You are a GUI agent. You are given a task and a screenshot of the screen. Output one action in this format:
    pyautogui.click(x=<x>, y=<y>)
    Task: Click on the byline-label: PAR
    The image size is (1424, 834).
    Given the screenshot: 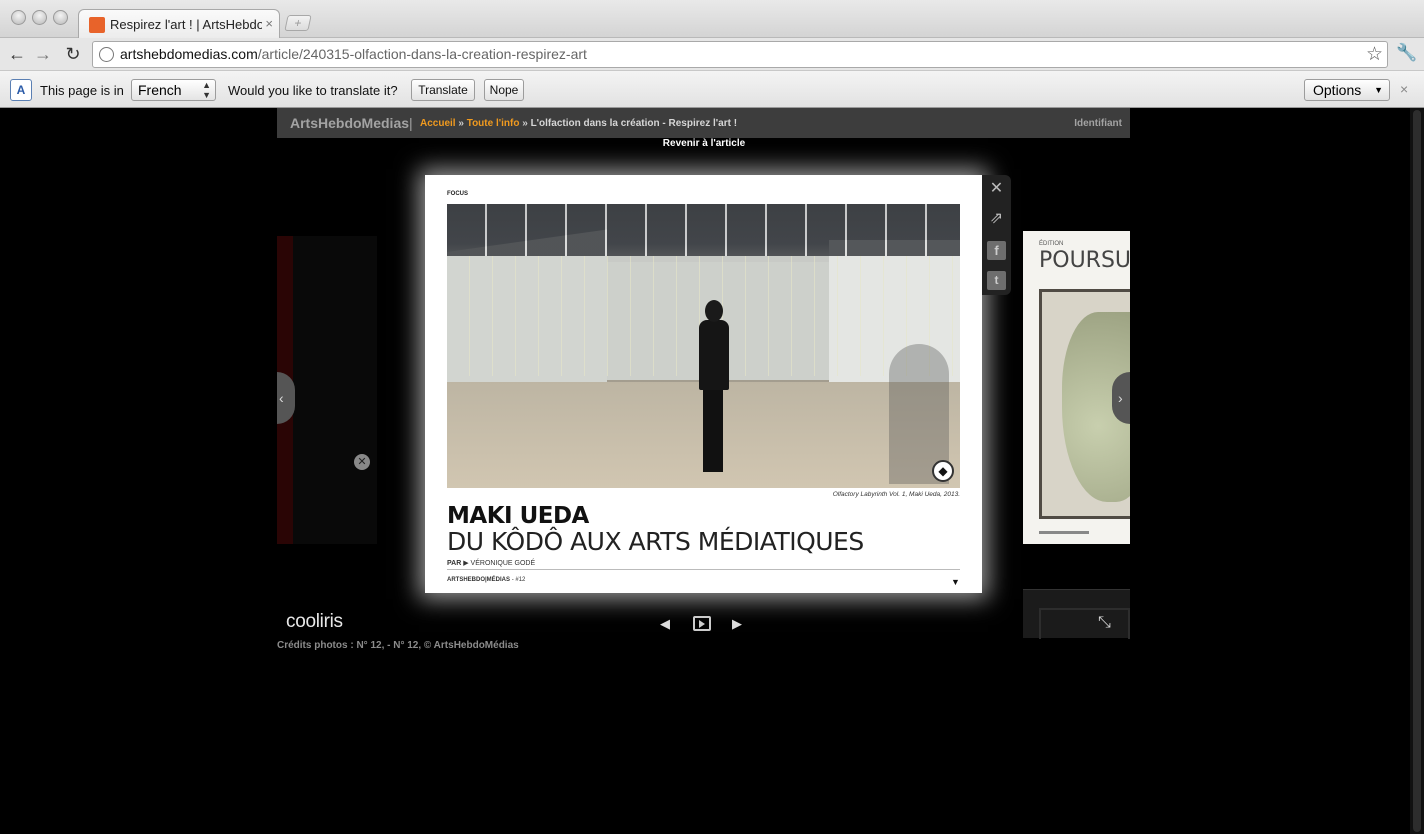 What is the action you would take?
    pyautogui.click(x=454, y=563)
    